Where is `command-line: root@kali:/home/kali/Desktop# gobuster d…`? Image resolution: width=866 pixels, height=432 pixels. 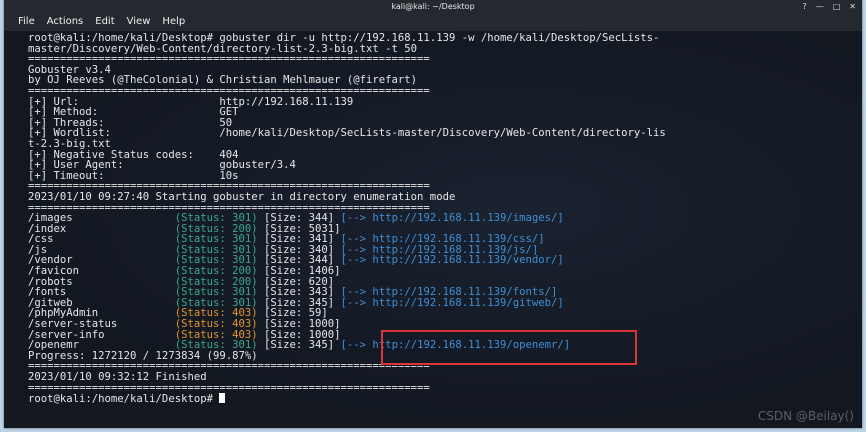 command-line: root@kali:/home/kali/Desktop# gobuster d… is located at coordinates (344, 38).